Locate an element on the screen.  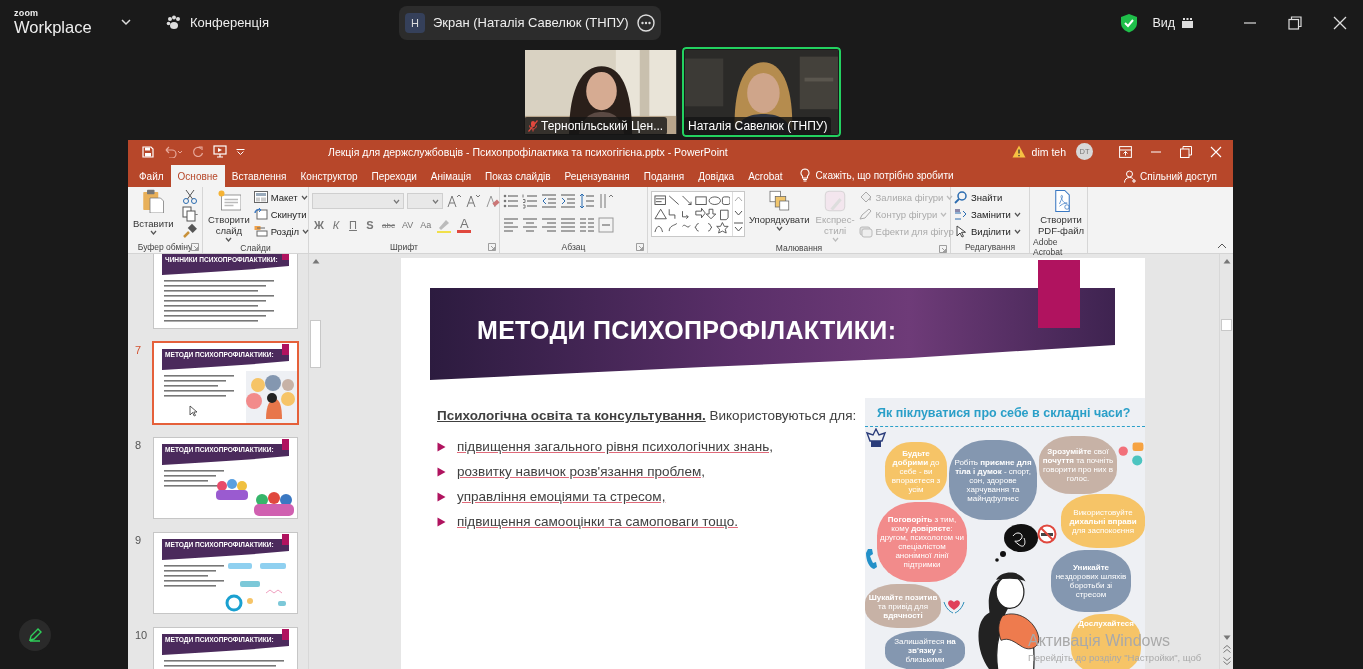
format-button: A is located at coordinates (464, 225).